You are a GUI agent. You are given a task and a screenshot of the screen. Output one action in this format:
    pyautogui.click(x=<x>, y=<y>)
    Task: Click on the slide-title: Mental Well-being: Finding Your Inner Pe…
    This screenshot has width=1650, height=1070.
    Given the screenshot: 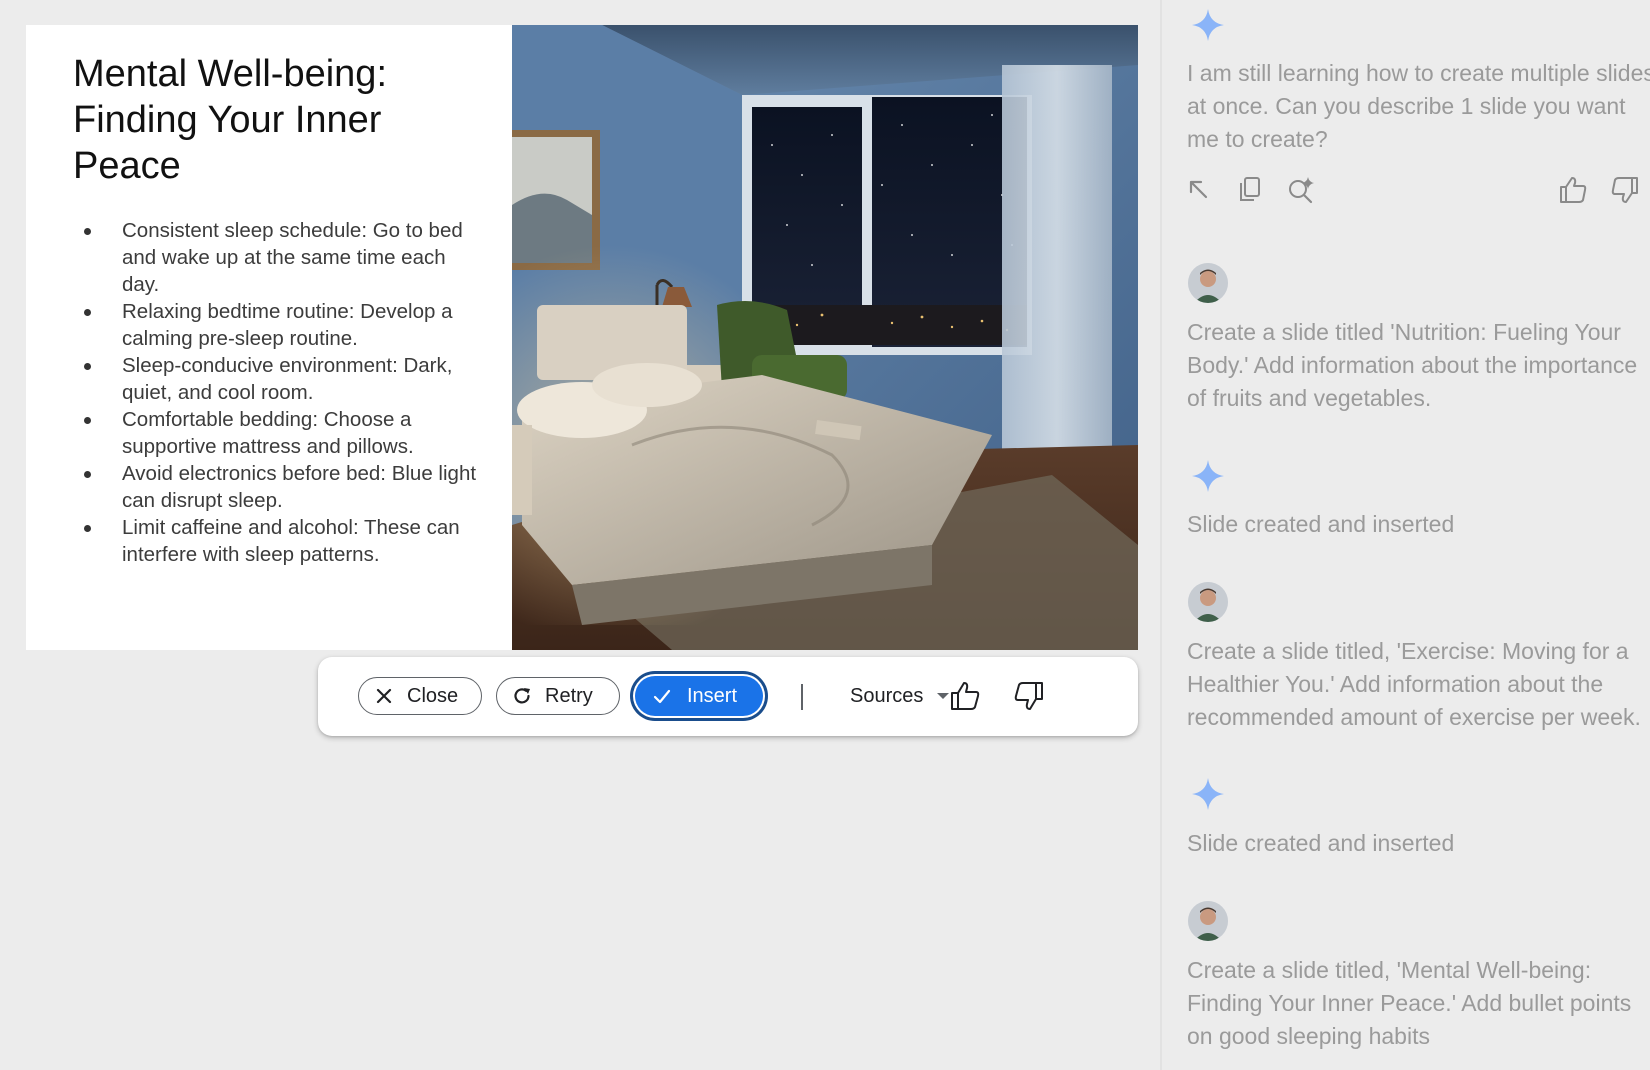 What is the action you would take?
    pyautogui.click(x=230, y=120)
    